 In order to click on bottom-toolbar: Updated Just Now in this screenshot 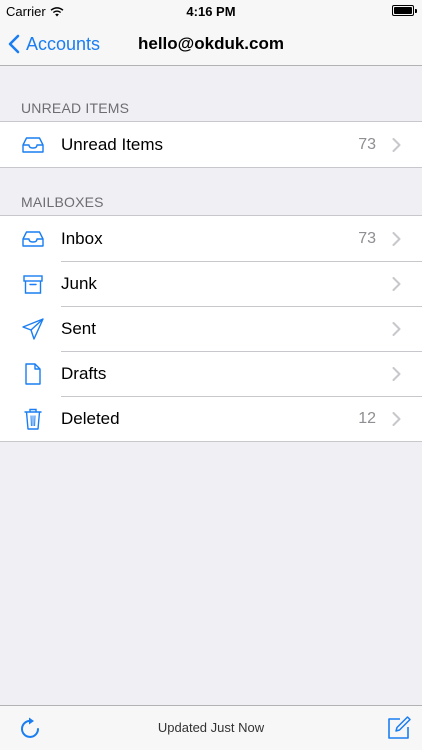, I will do `click(211, 727)`.